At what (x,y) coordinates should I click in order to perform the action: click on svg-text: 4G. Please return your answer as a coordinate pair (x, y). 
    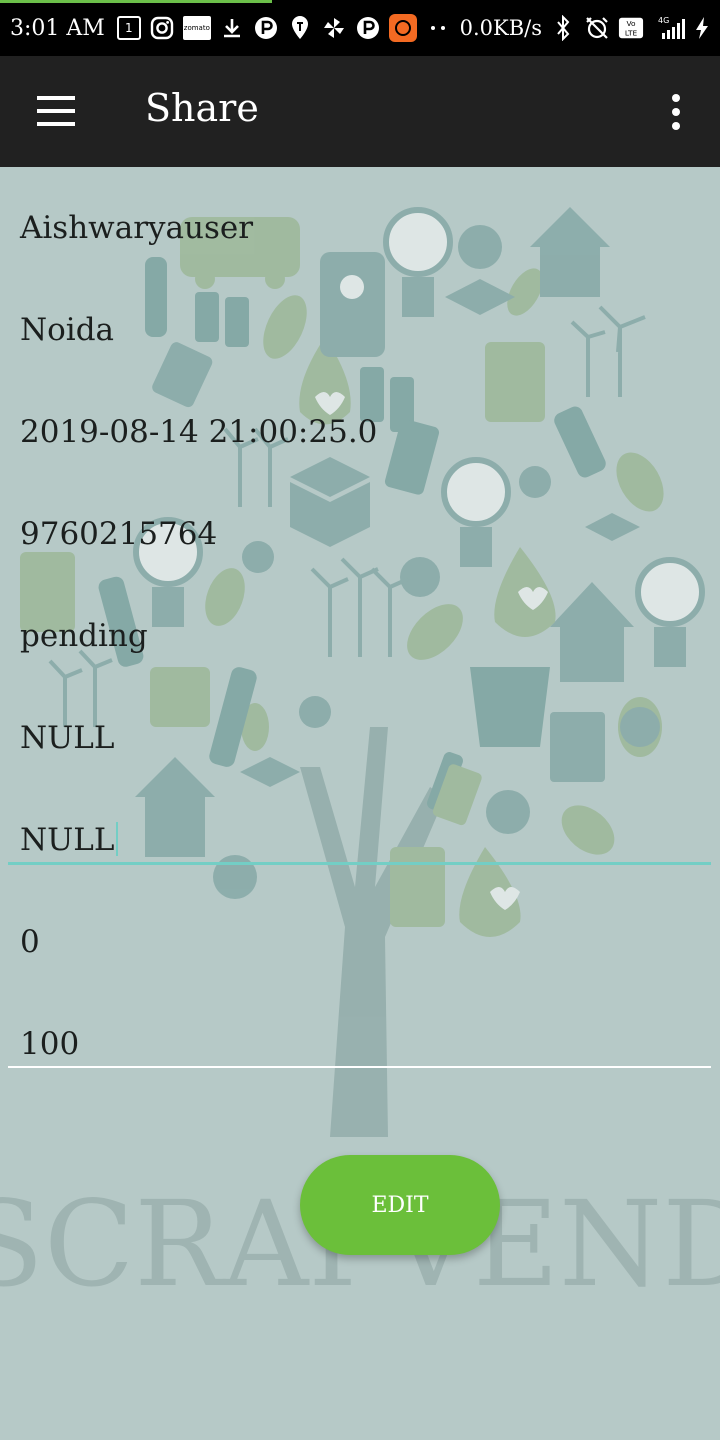
    Looking at the image, I should click on (663, 20).